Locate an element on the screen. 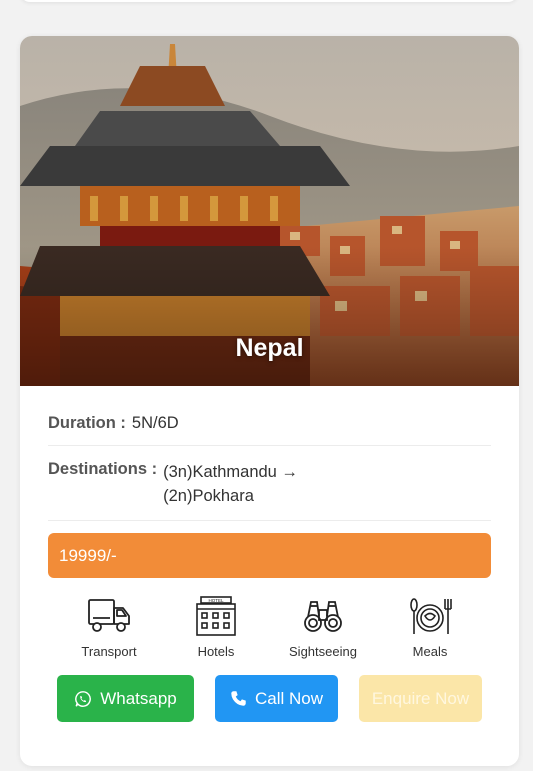  meals-icon is located at coordinates (431, 616).